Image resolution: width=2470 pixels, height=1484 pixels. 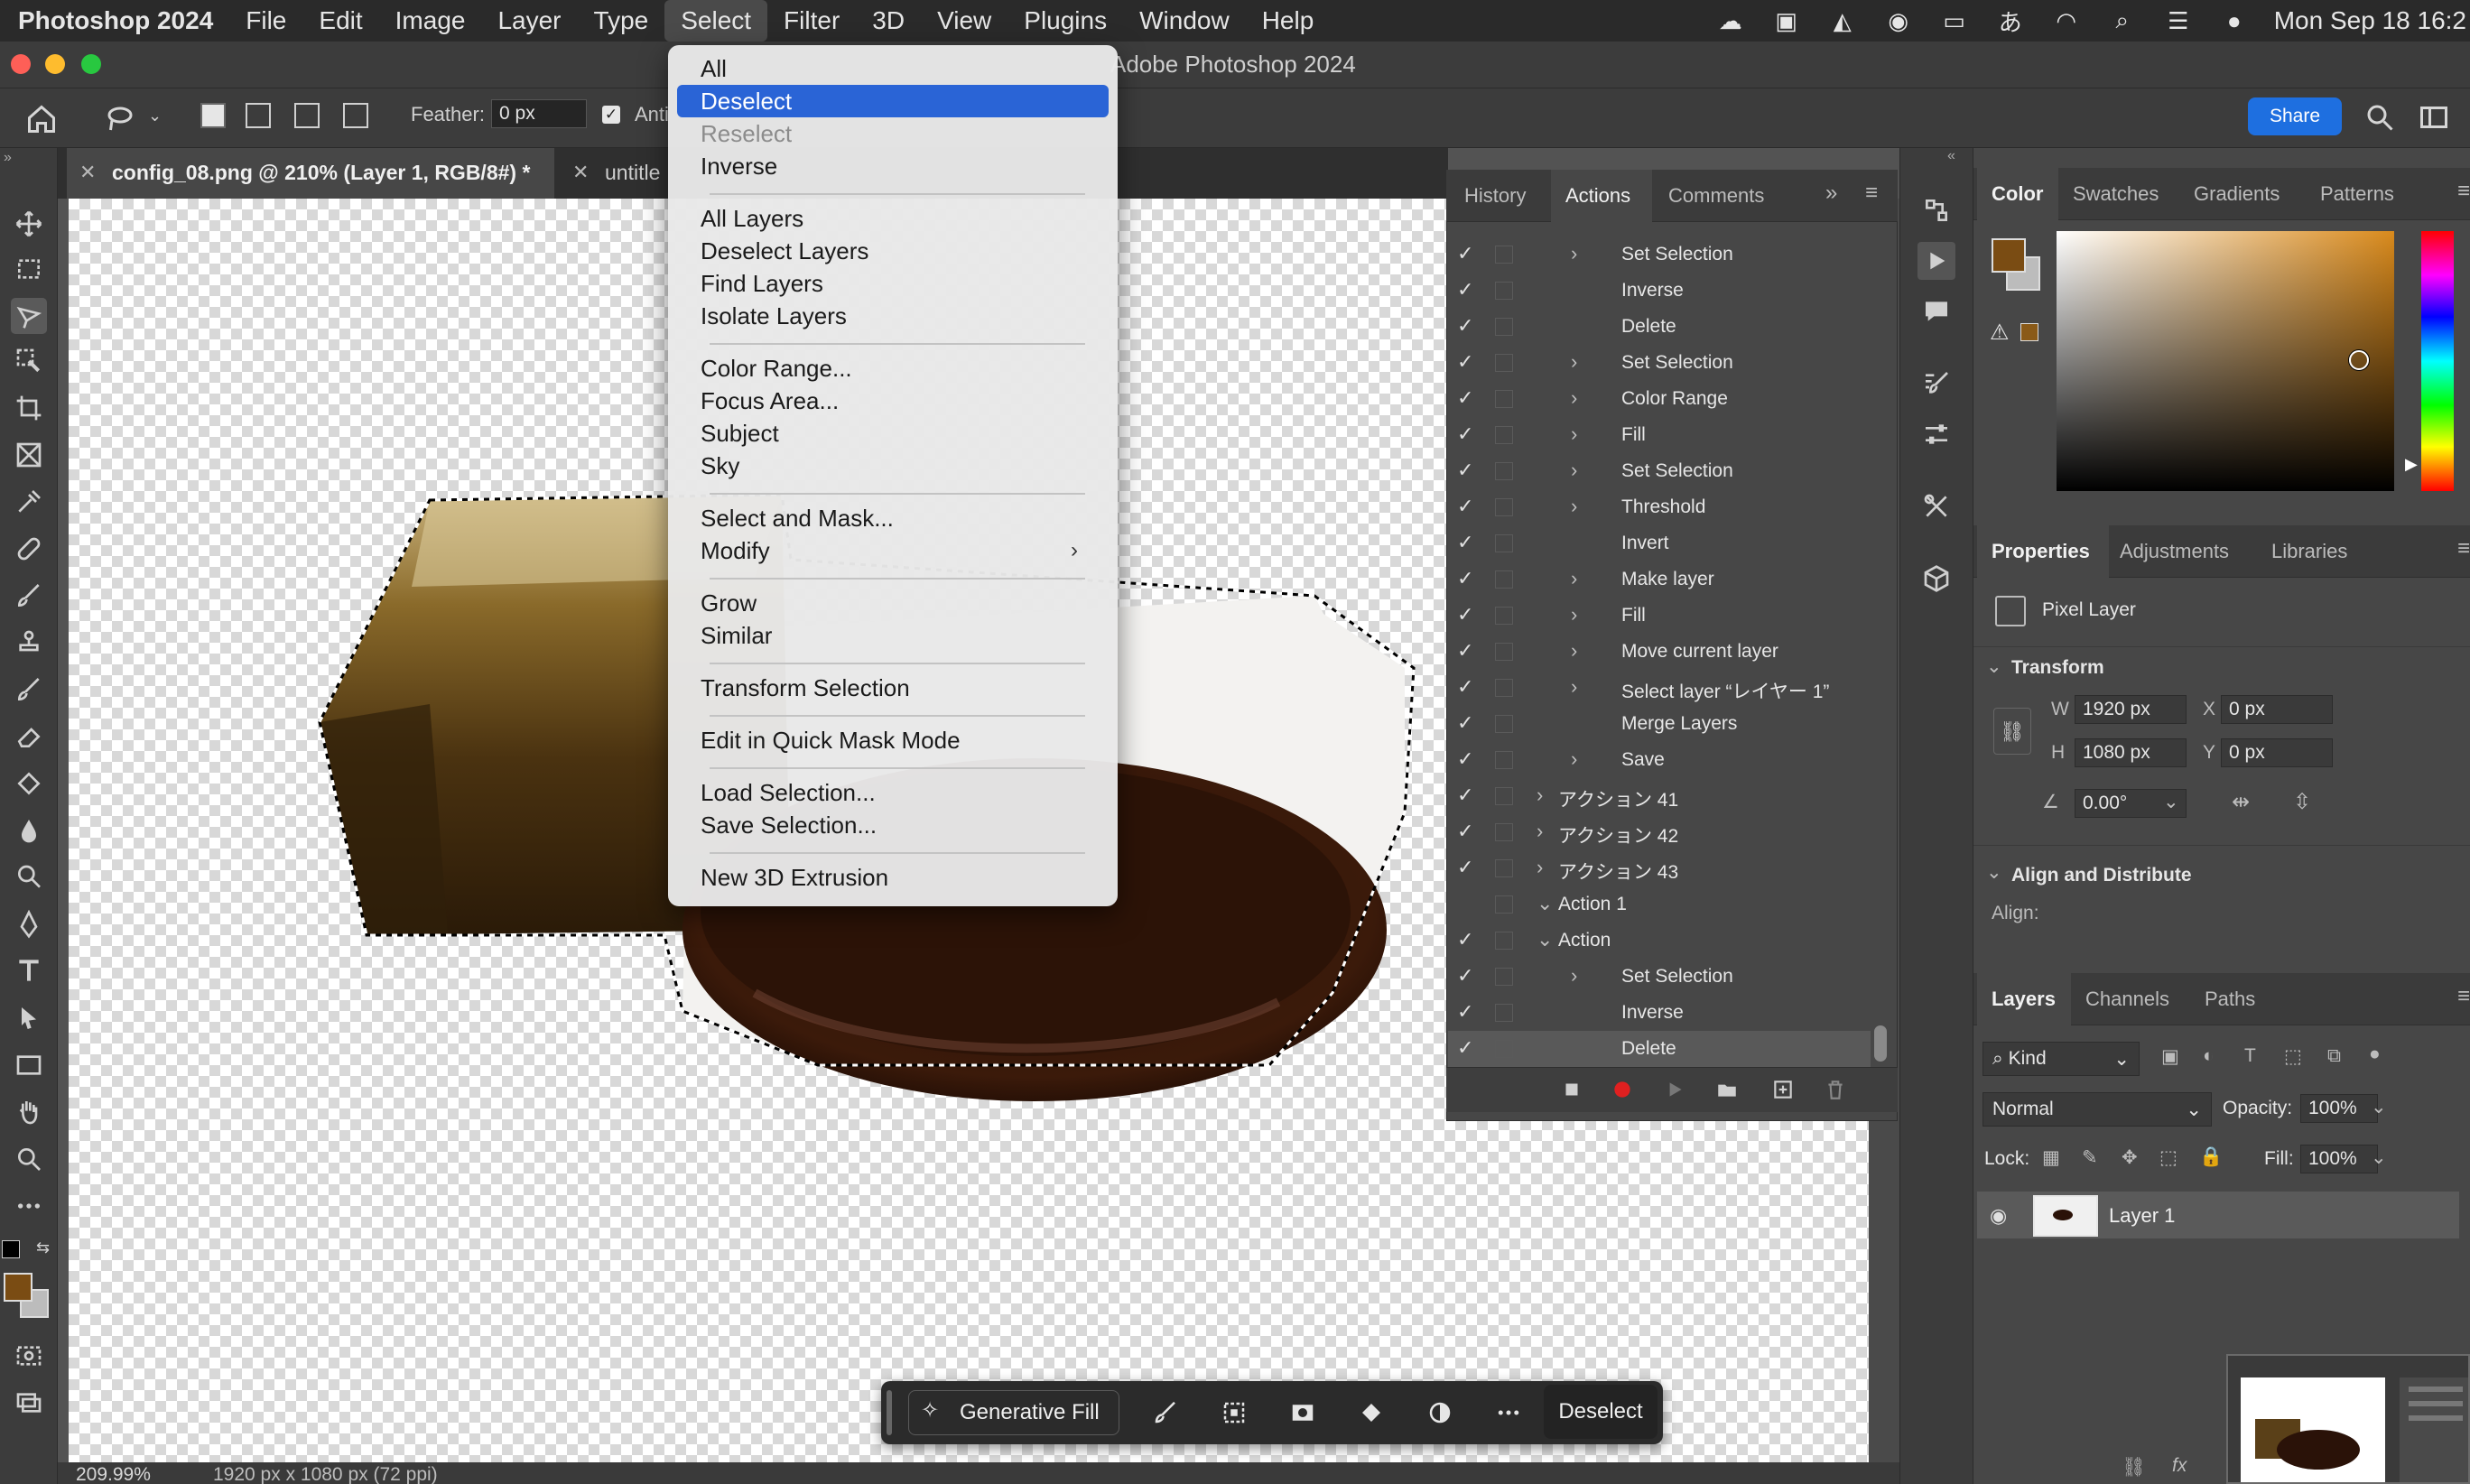 I want to click on tab-patterns: Patterns, so click(x=2357, y=194).